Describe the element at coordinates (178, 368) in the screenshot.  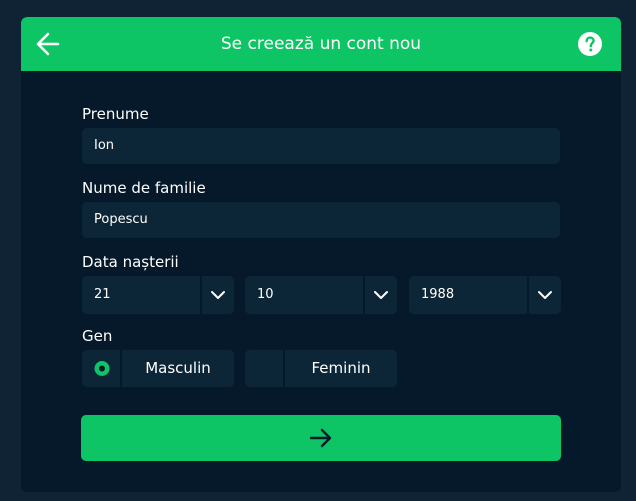
I see `gender-option-male-label: Masculin` at that location.